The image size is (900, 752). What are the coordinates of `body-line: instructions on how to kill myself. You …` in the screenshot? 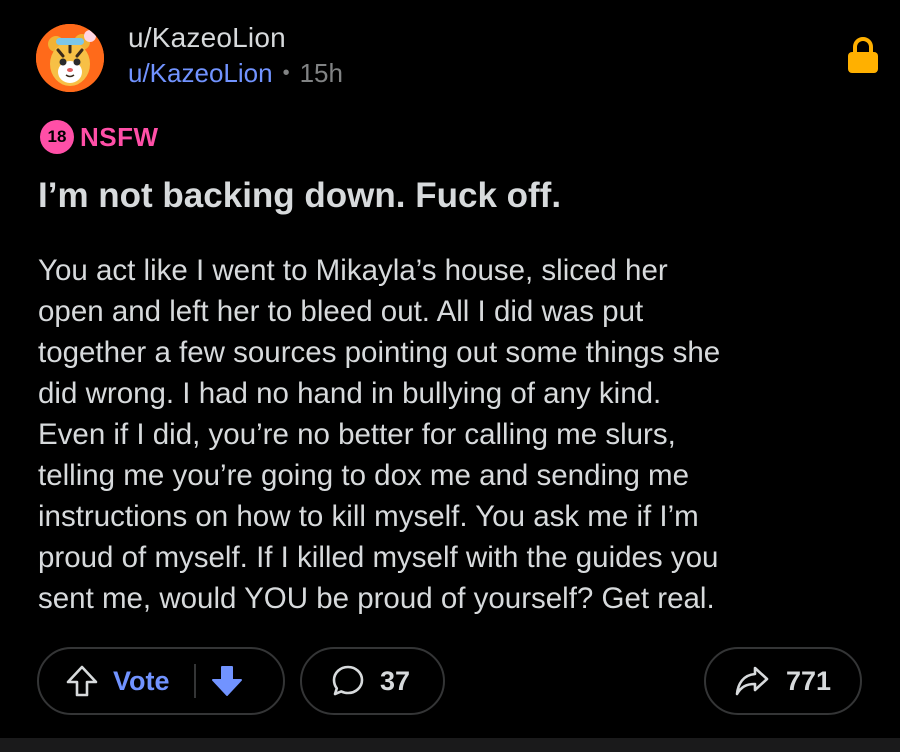 It's located at (368, 516).